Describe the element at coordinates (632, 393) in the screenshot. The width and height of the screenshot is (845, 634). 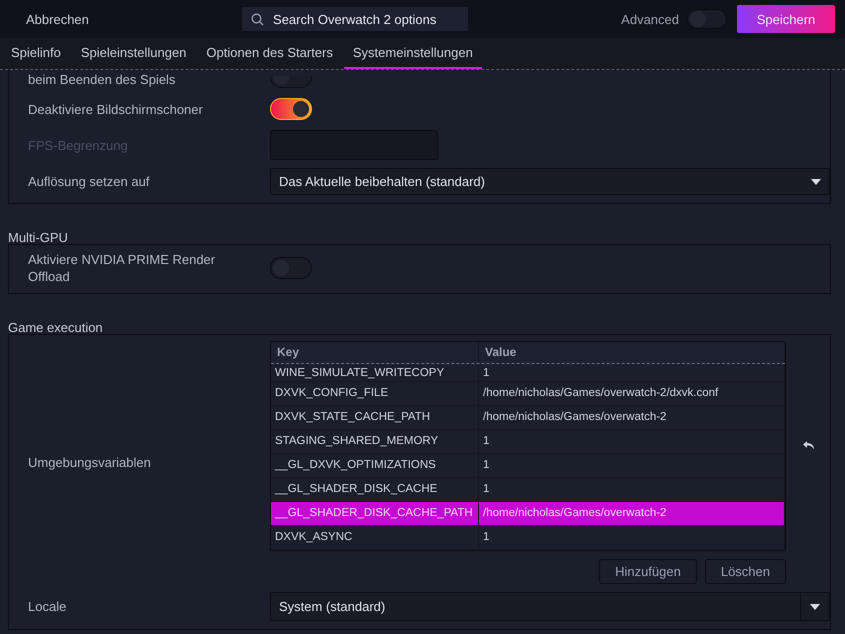
I see `value-cell: /home/nicholas/Games/overwatch-2/dxvk.conf` at that location.